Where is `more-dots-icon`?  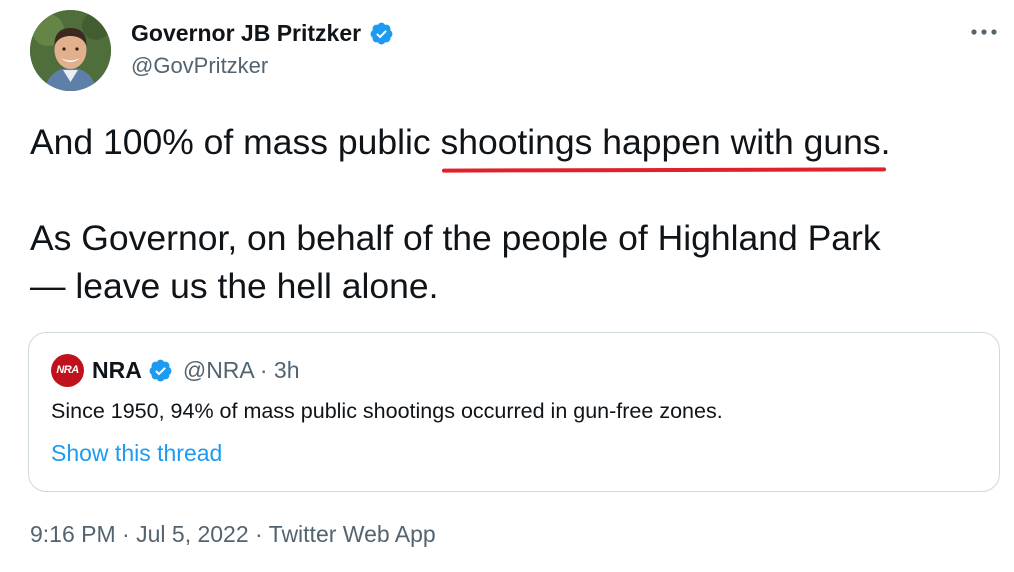 more-dots-icon is located at coordinates (984, 32).